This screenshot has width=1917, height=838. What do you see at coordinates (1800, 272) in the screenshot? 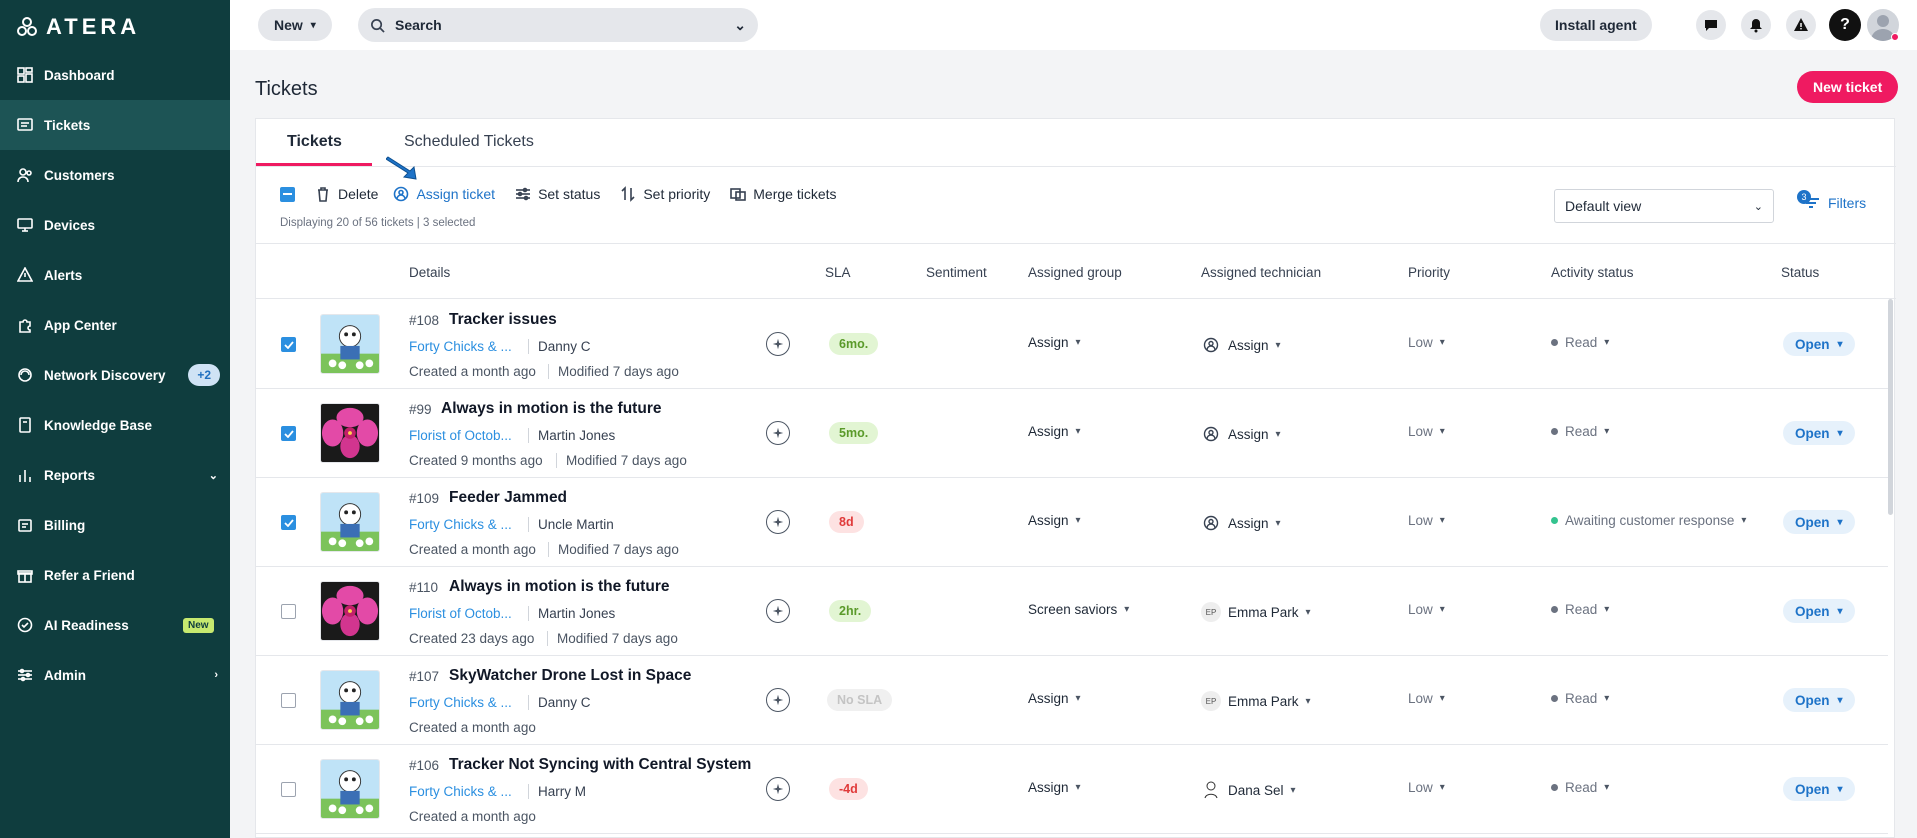
I see `column-status: Status` at bounding box center [1800, 272].